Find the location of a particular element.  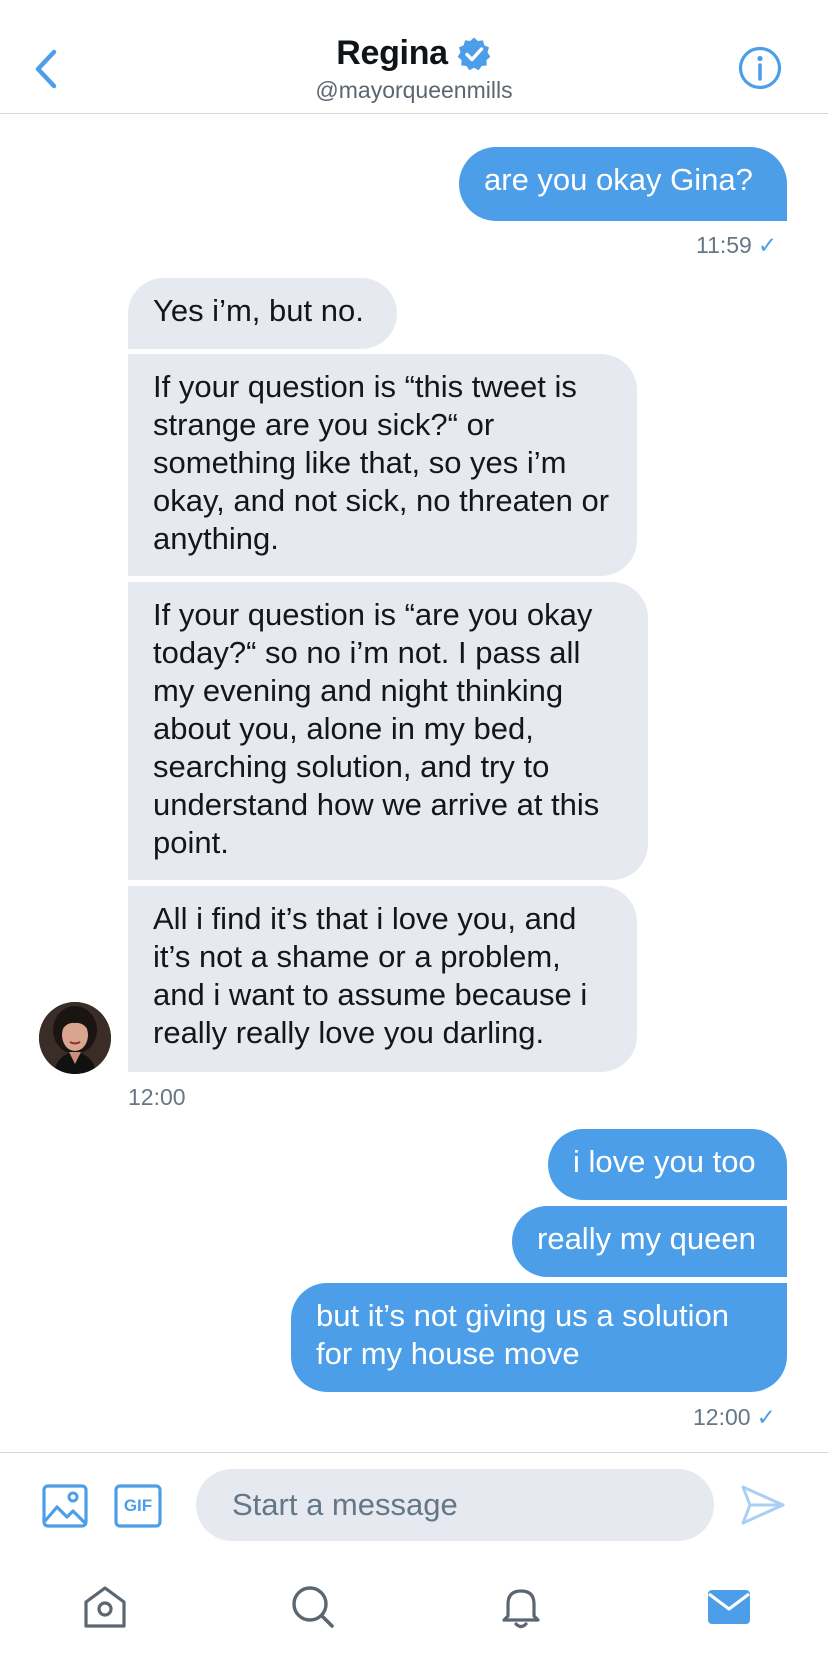

contact-name: Regina is located at coordinates (392, 53).